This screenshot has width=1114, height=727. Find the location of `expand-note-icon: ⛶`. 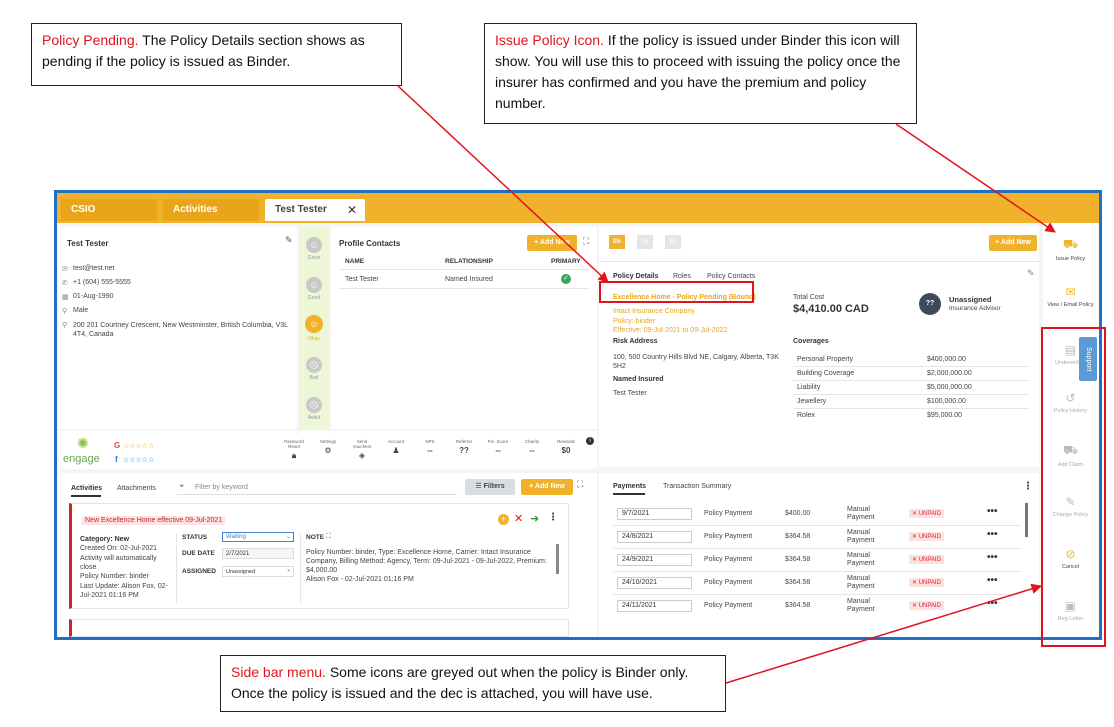

expand-note-icon: ⛶ is located at coordinates (328, 537).